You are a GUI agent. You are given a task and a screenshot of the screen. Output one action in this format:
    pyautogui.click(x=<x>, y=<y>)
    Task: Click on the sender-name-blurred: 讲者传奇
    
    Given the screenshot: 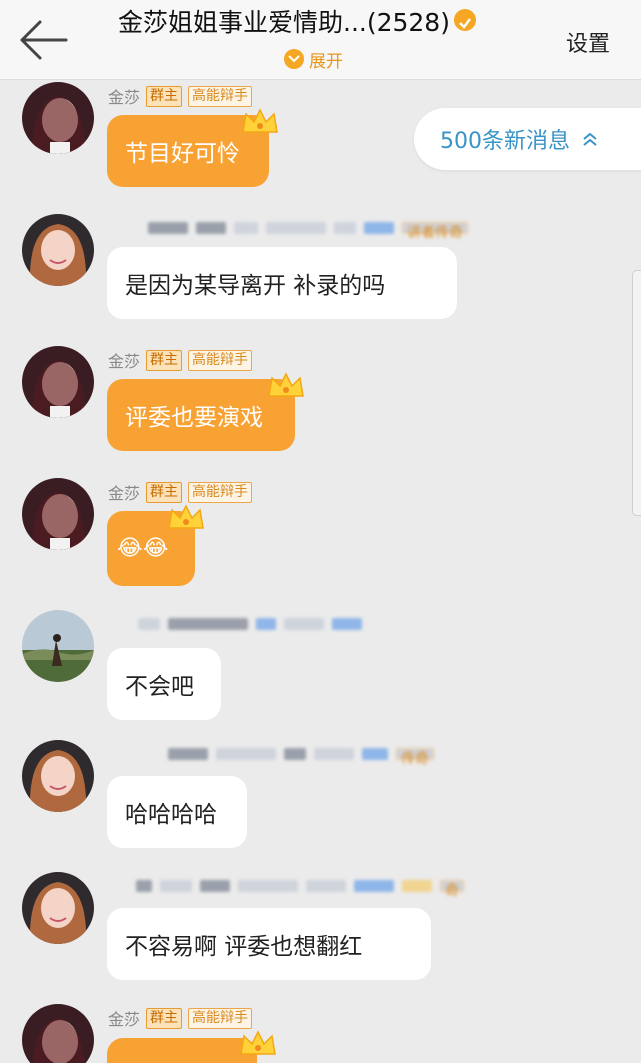 What is the action you would take?
    pyautogui.click(x=288, y=228)
    